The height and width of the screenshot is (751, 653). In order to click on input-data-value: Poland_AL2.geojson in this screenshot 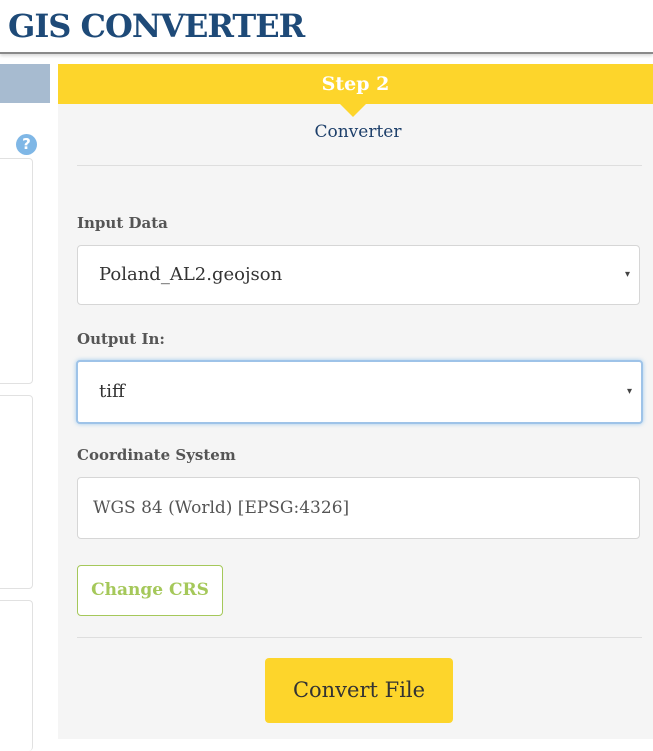, I will do `click(191, 274)`.